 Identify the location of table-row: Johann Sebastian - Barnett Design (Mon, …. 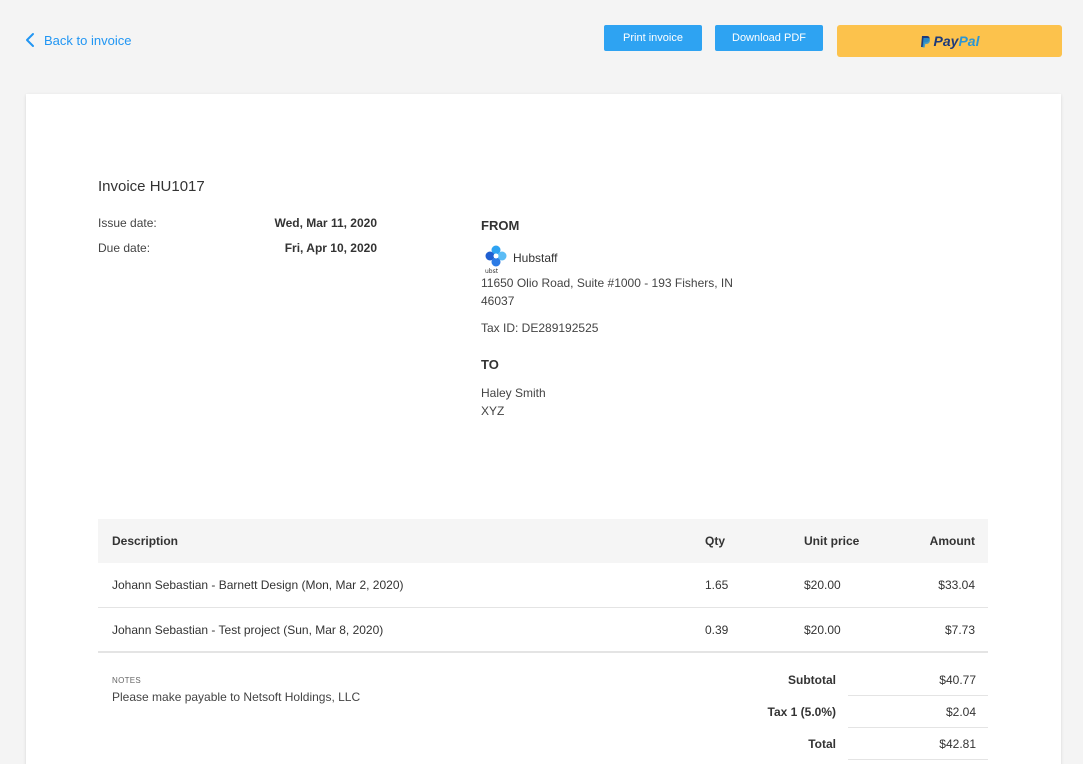
(543, 585).